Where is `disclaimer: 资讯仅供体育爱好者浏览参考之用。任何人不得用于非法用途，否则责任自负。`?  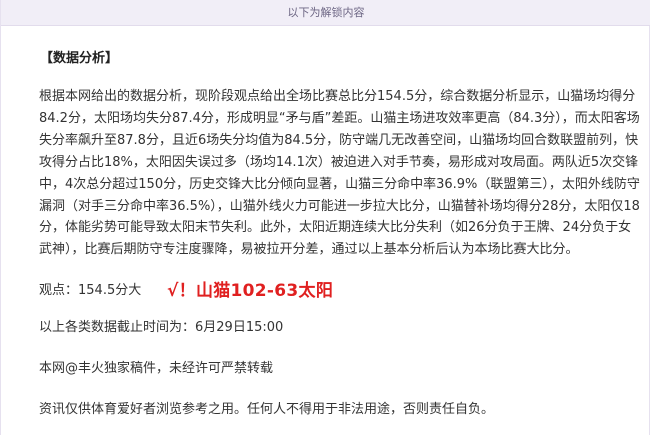
disclaimer: 资讯仅供体育爱好者浏览参考之用。任何人不得用于非法用途，否则责任自负。 is located at coordinates (267, 409).